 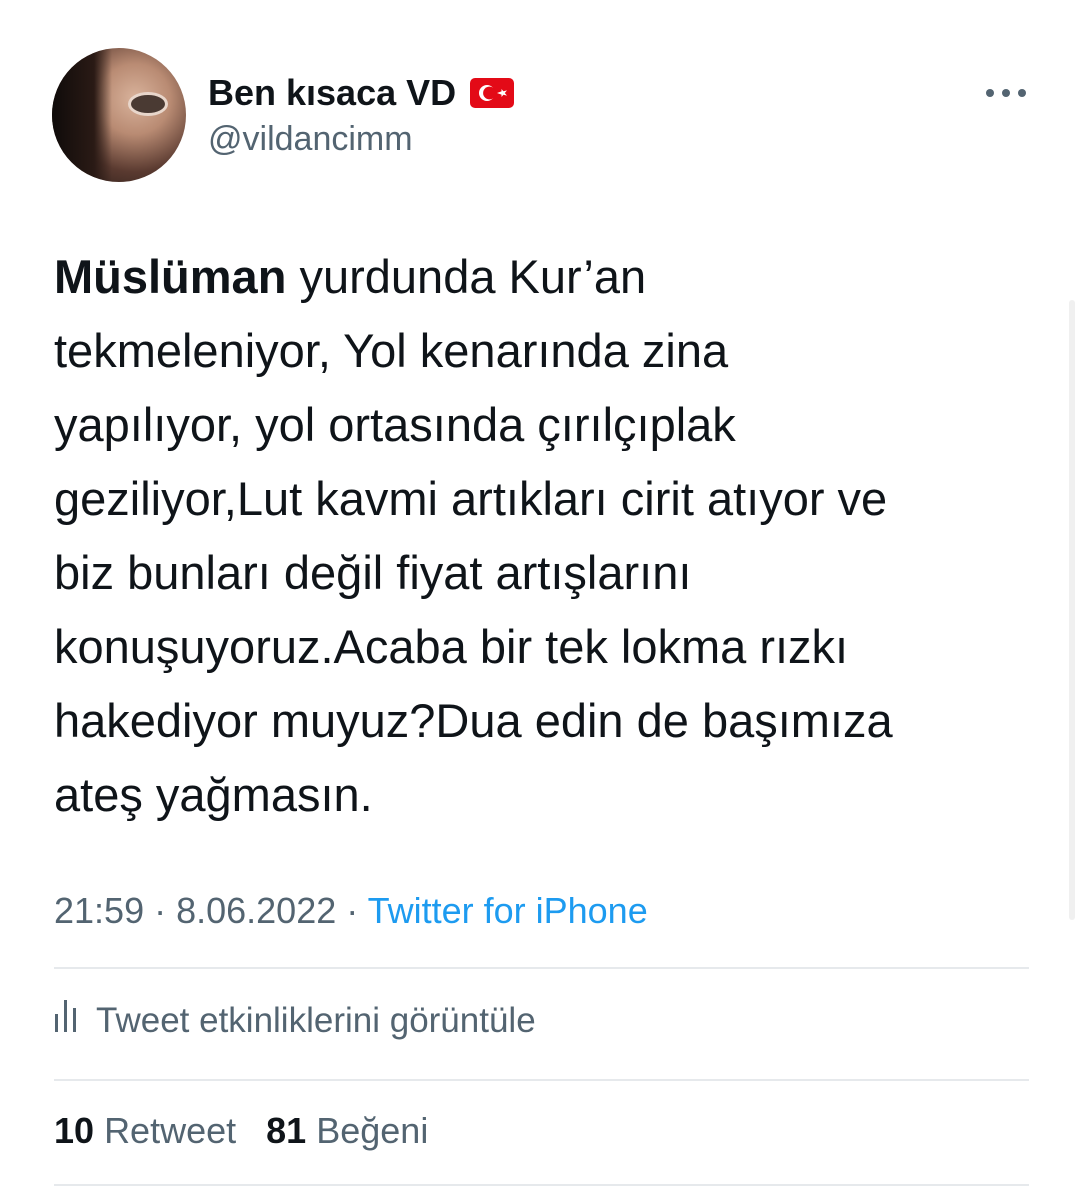 I want to click on tweet-line-3: yapılıyor, yol ortasında çırılçıplak, so click(x=395, y=424).